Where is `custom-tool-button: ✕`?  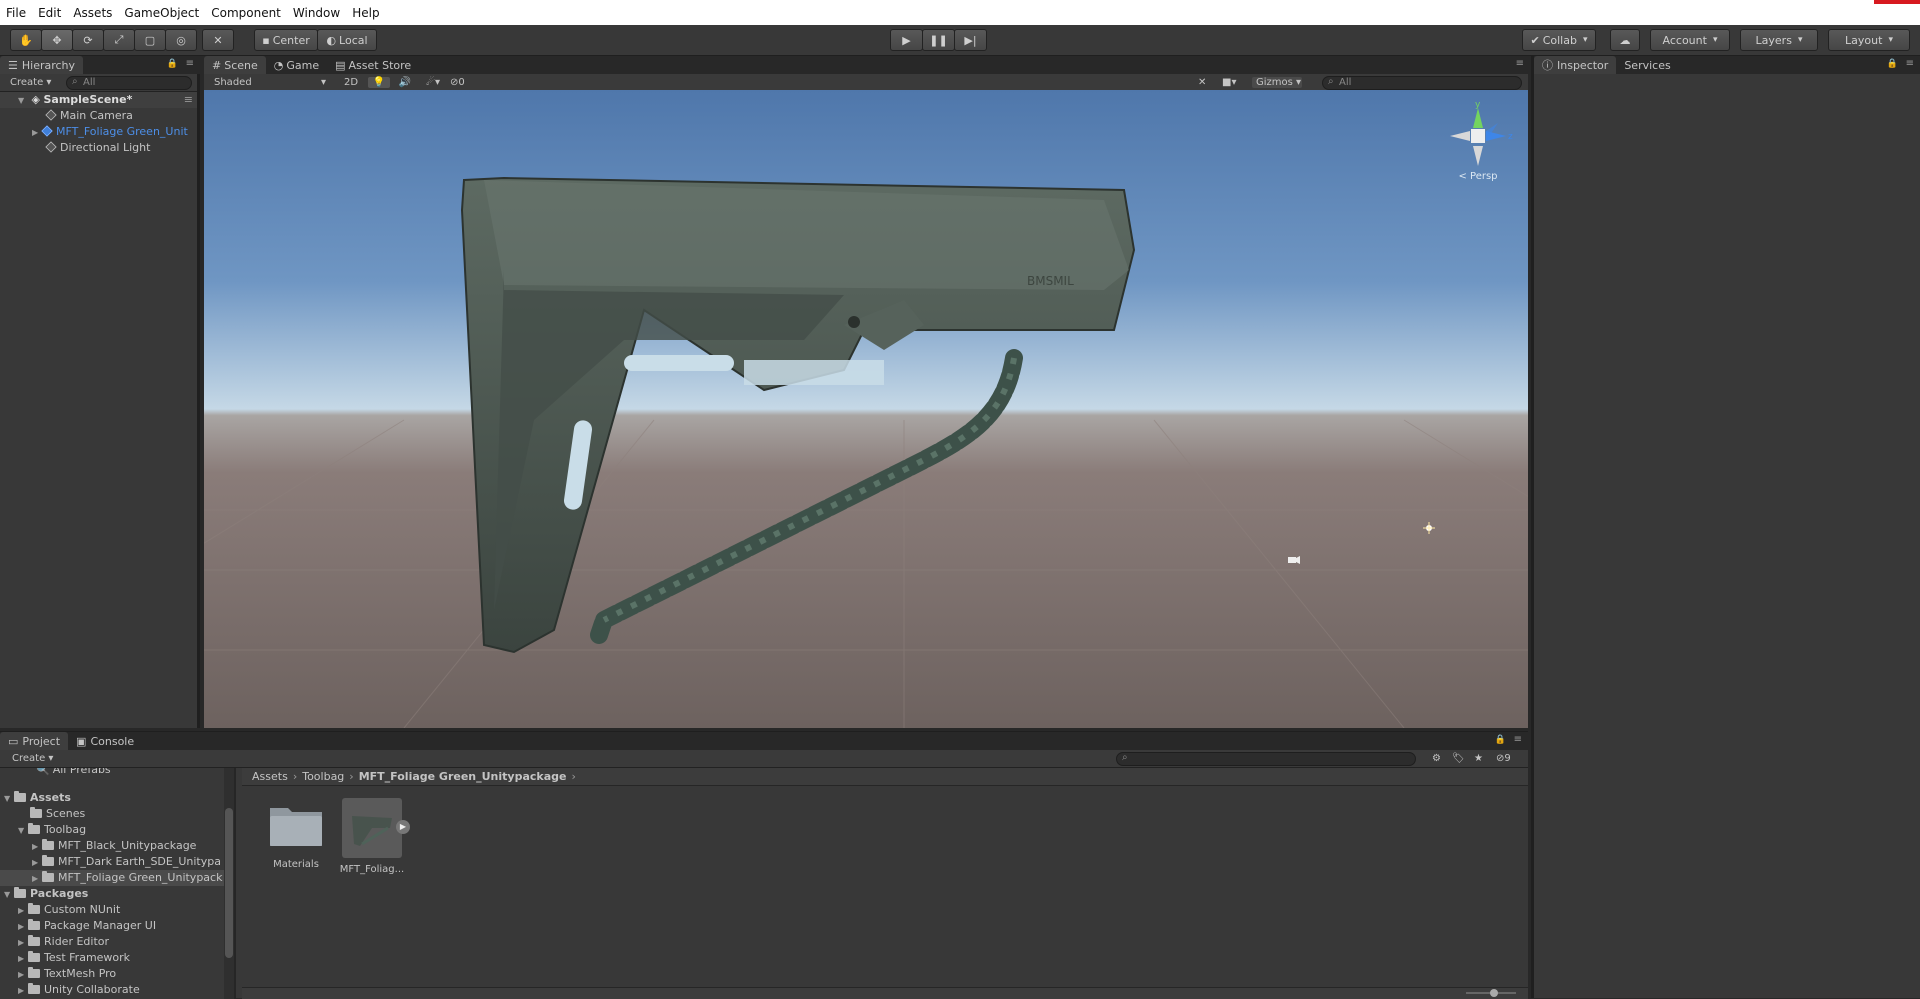
custom-tool-button: ✕ is located at coordinates (218, 40).